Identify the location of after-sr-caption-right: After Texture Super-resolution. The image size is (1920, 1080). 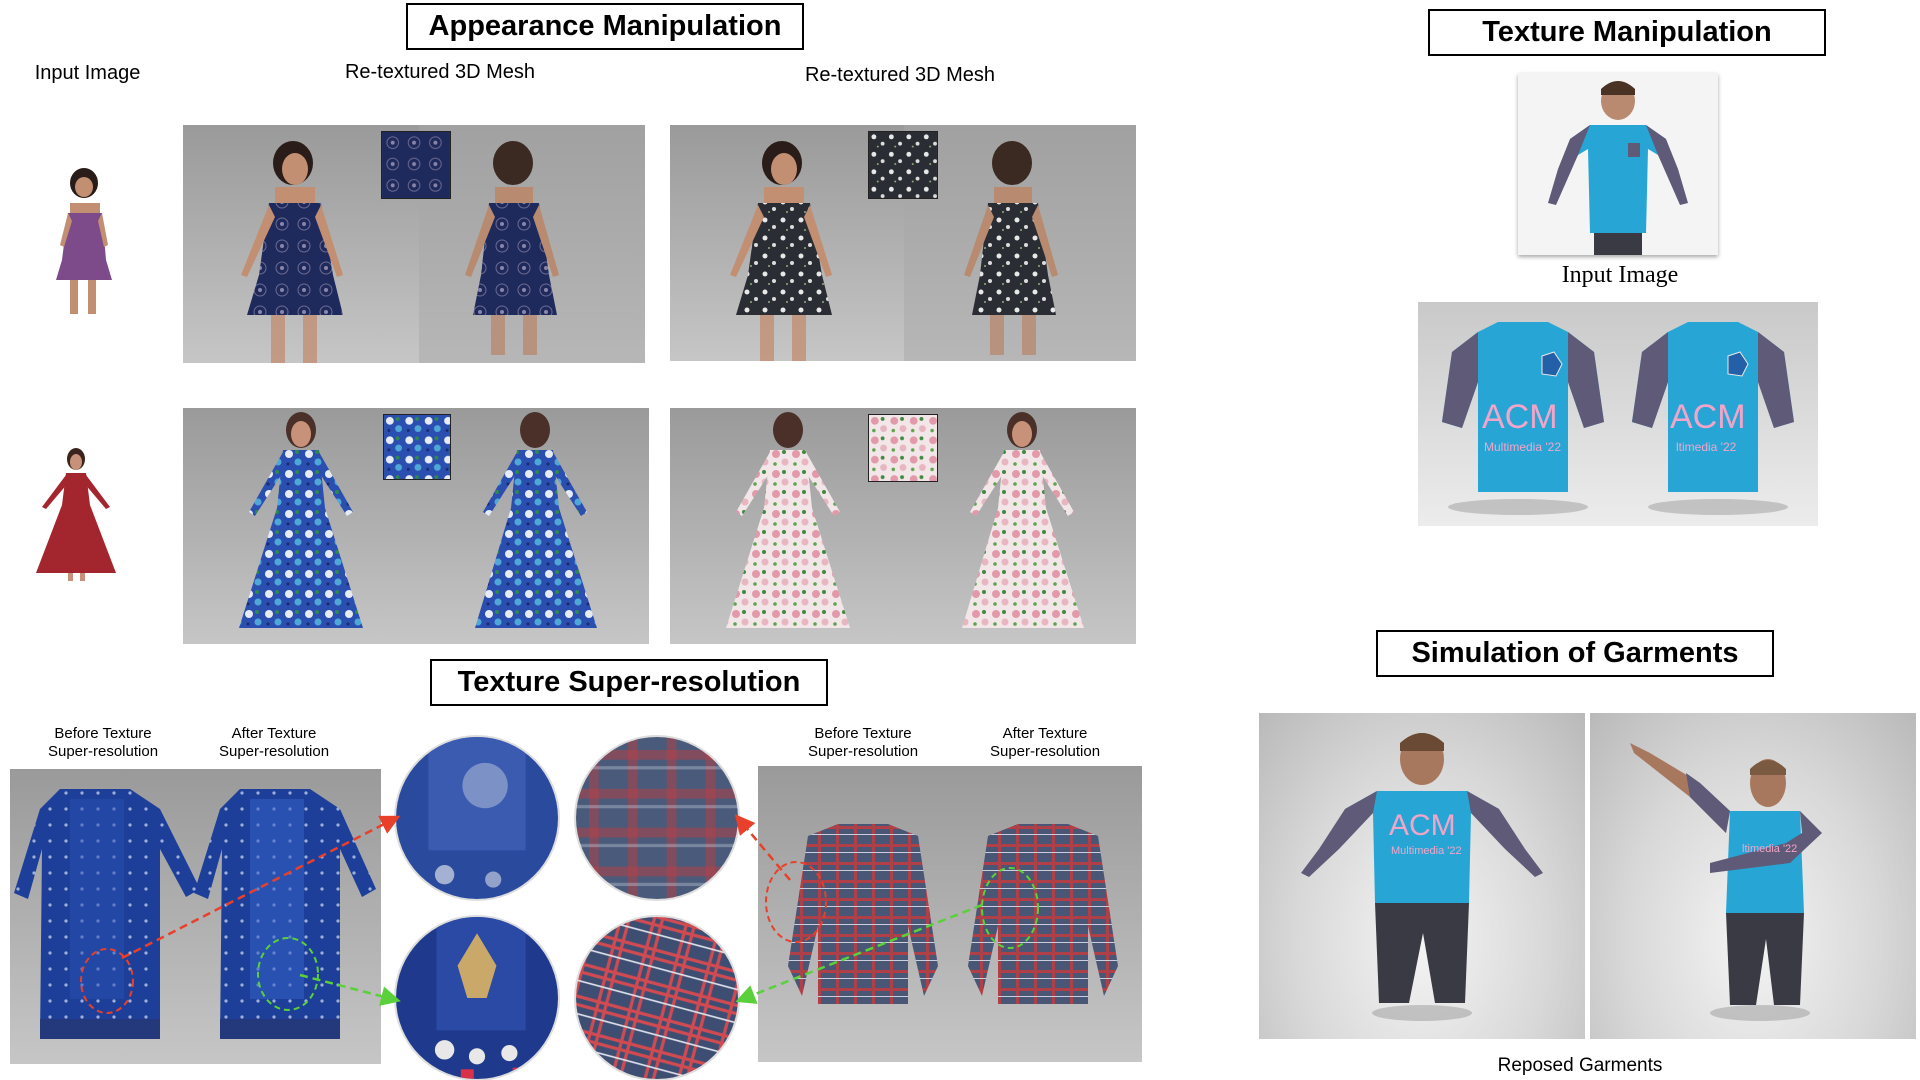
(1045, 743).